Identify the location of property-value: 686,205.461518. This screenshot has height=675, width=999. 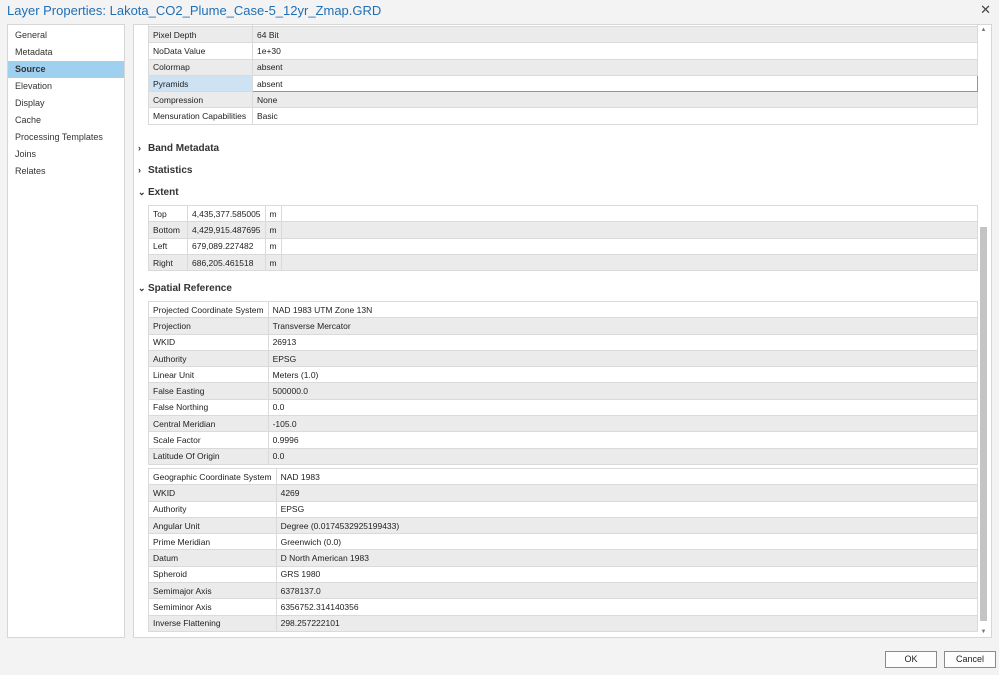
(226, 262).